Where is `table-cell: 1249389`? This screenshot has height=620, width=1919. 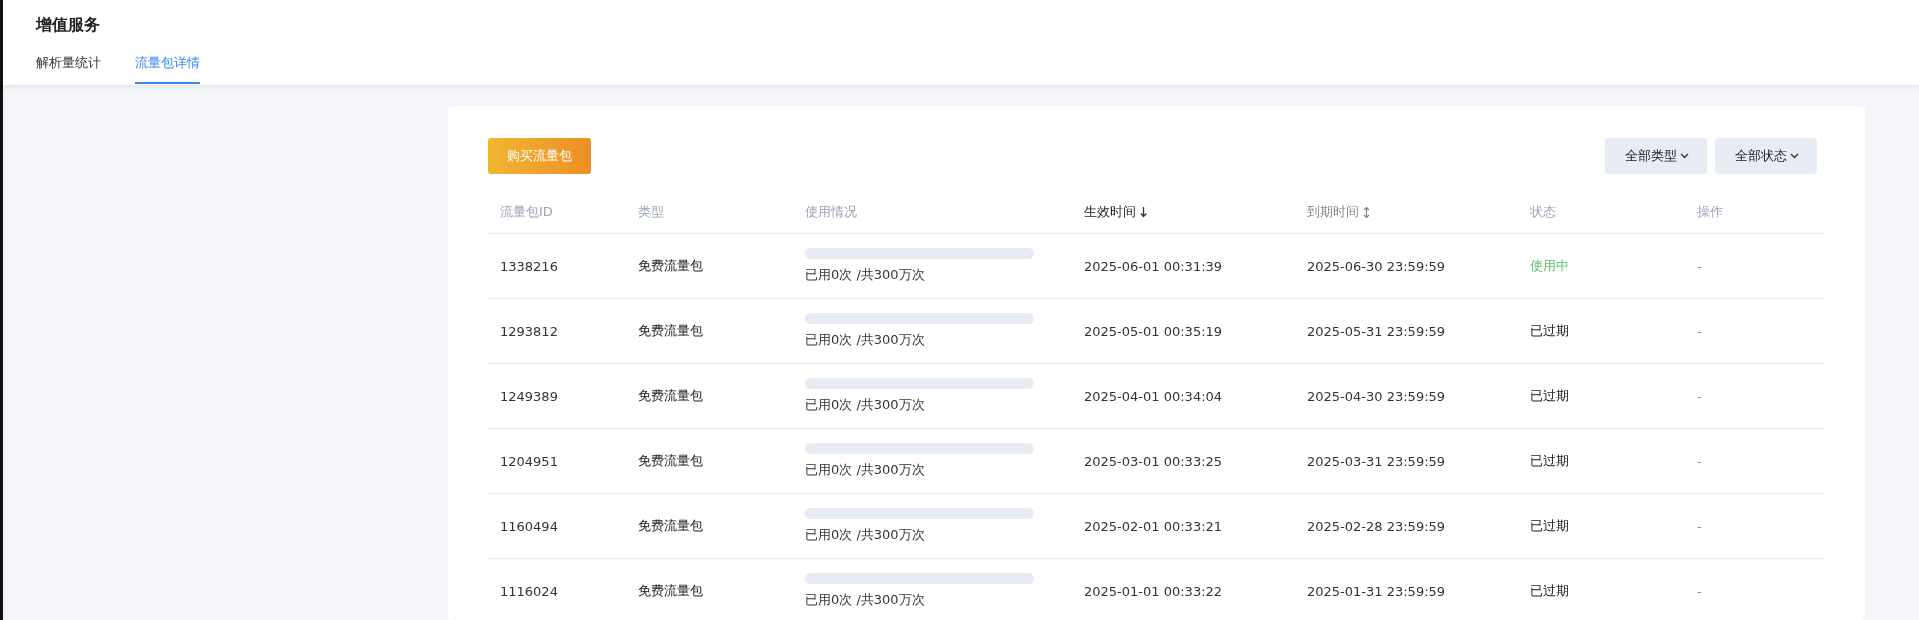 table-cell: 1249389 is located at coordinates (529, 396).